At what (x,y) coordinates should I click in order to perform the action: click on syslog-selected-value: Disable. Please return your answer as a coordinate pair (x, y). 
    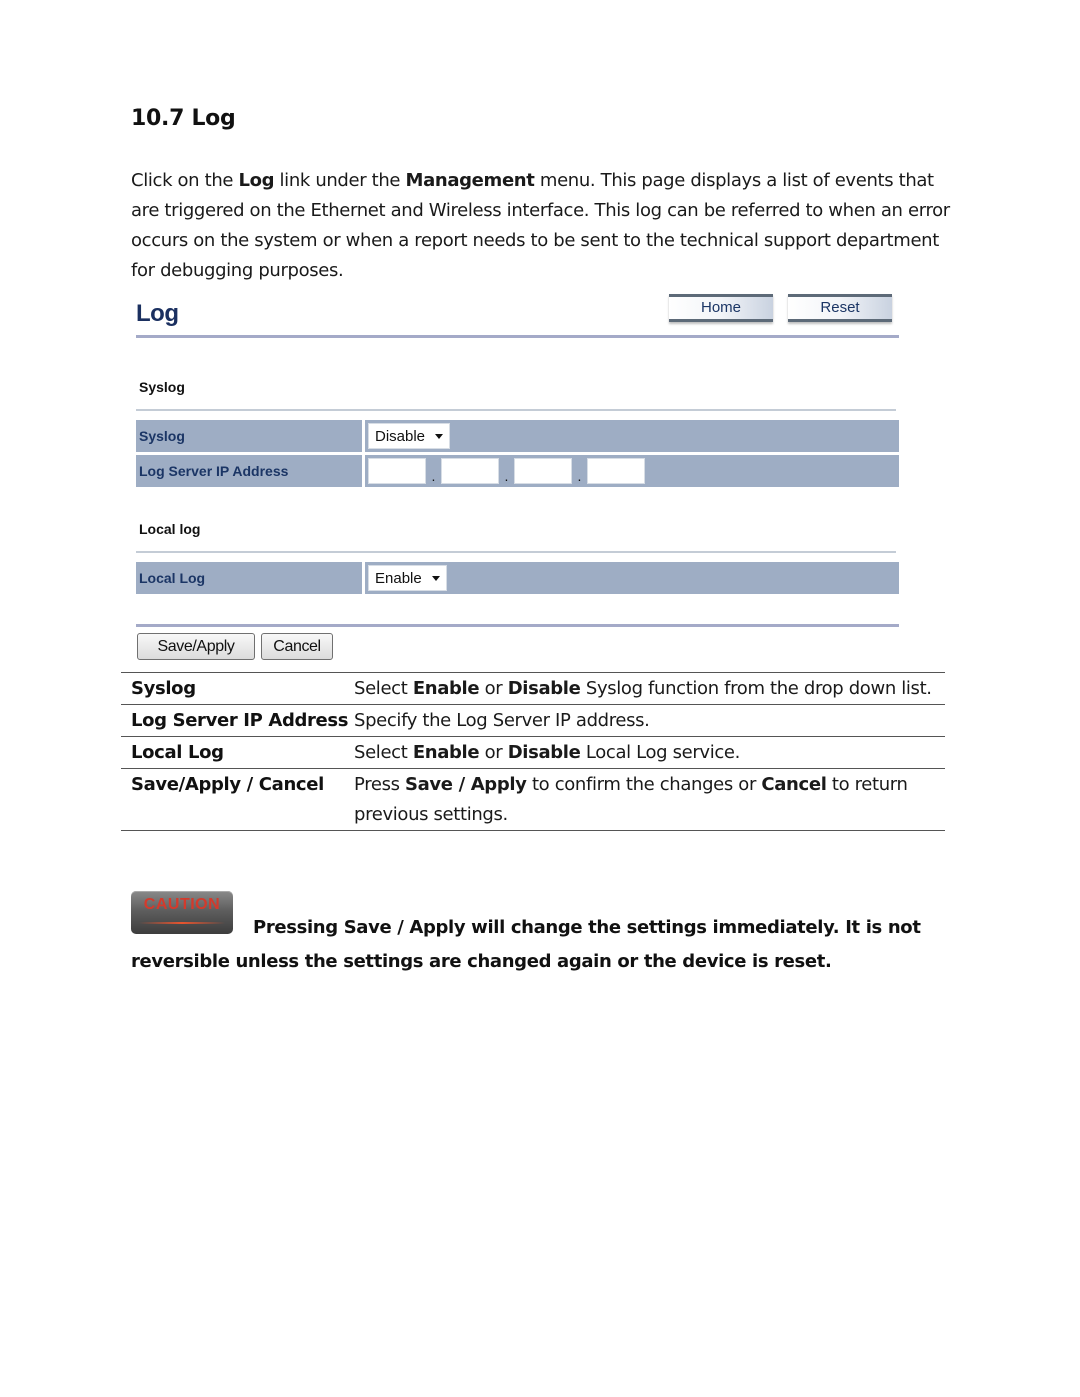
    Looking at the image, I should click on (400, 436).